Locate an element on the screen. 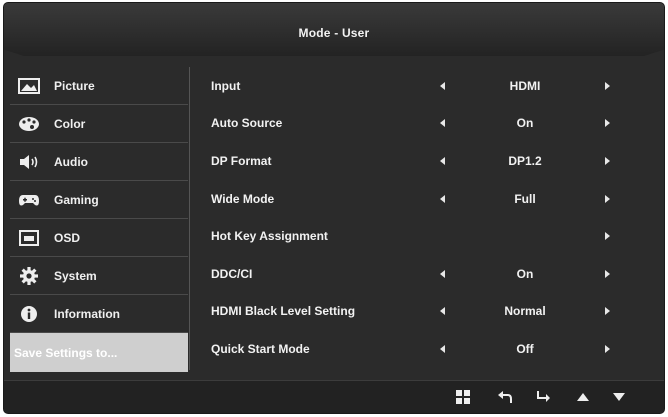 The image size is (668, 417). speaker-icon is located at coordinates (29, 162).